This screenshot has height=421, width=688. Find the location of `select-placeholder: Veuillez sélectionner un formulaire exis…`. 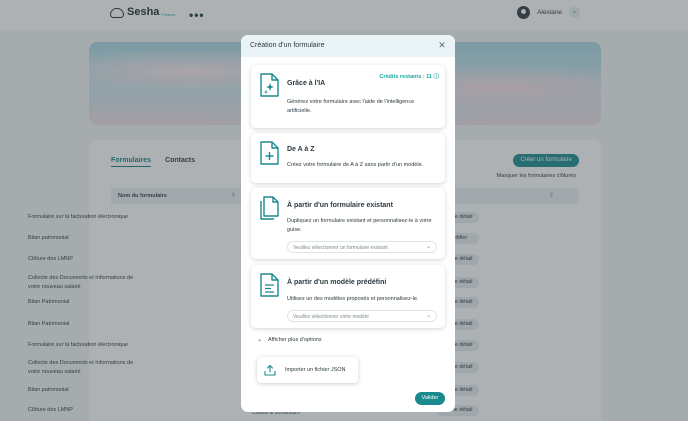

select-placeholder: Veuillez sélectionner un formulaire exis… is located at coordinates (340, 248).